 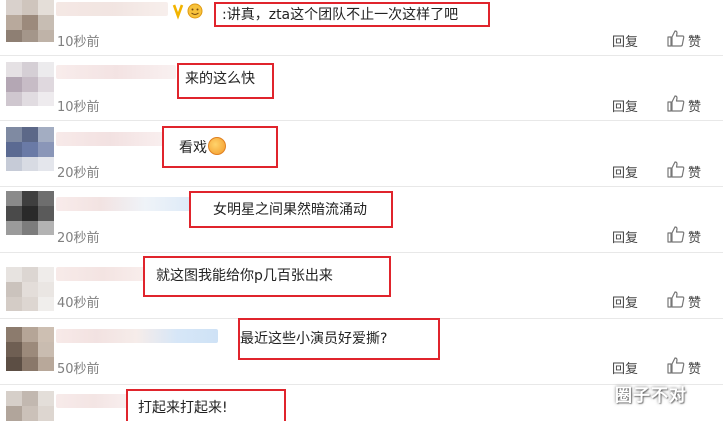 I want to click on watermark: 圈子不对, so click(x=651, y=396).